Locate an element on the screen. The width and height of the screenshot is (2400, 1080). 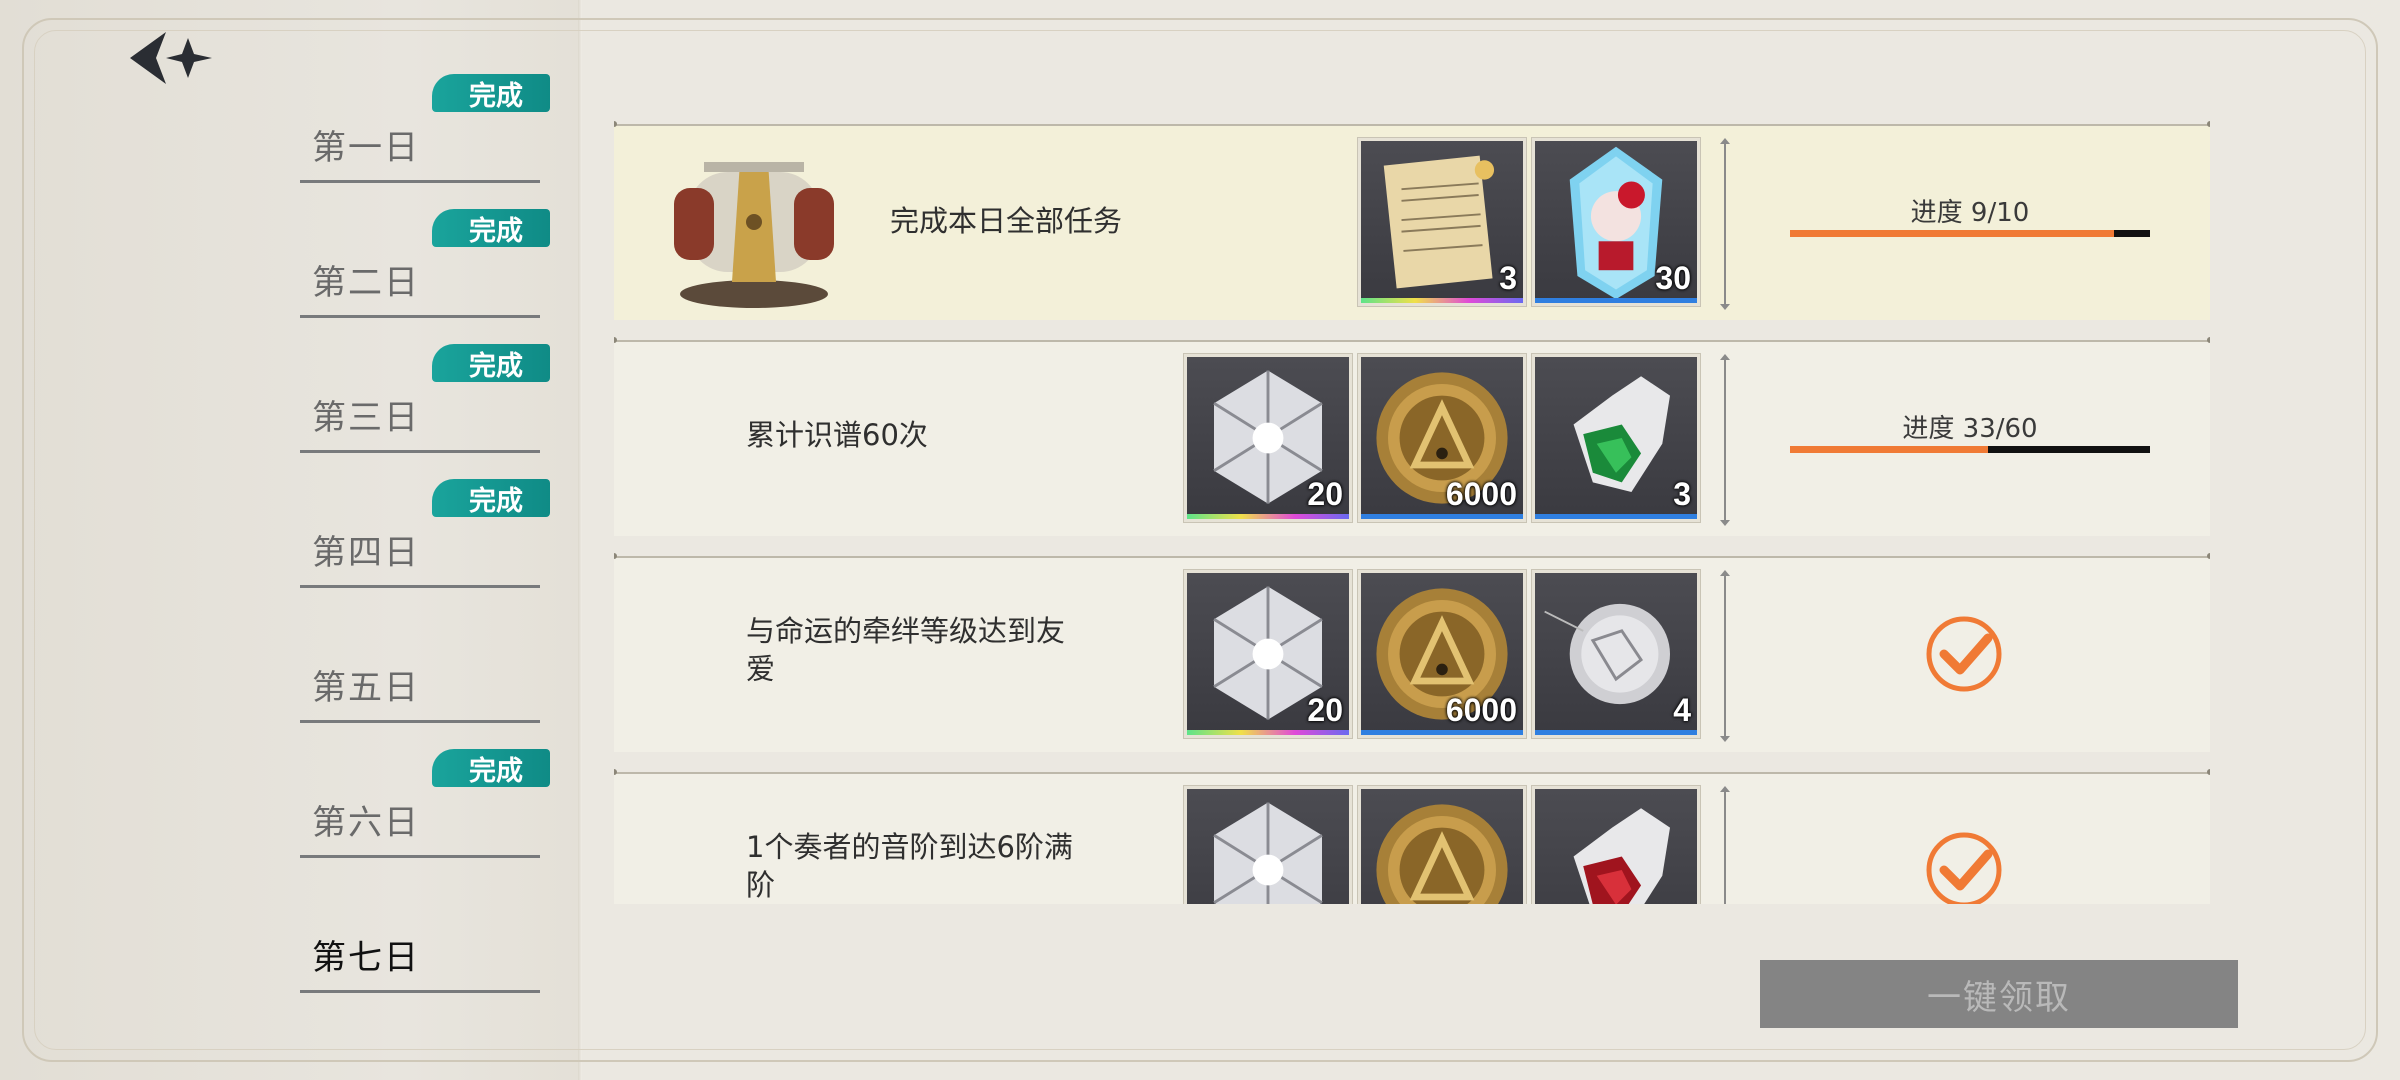
progress-label: 进度 9/10 is located at coordinates (1970, 213).